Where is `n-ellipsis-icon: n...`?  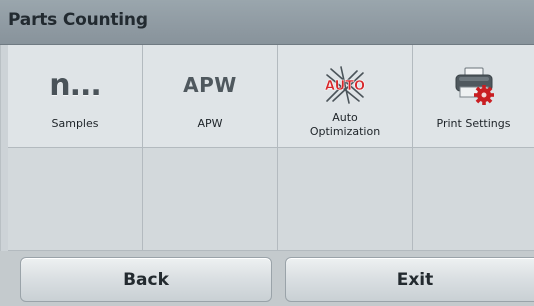 n-ellipsis-icon: n... is located at coordinates (75, 85).